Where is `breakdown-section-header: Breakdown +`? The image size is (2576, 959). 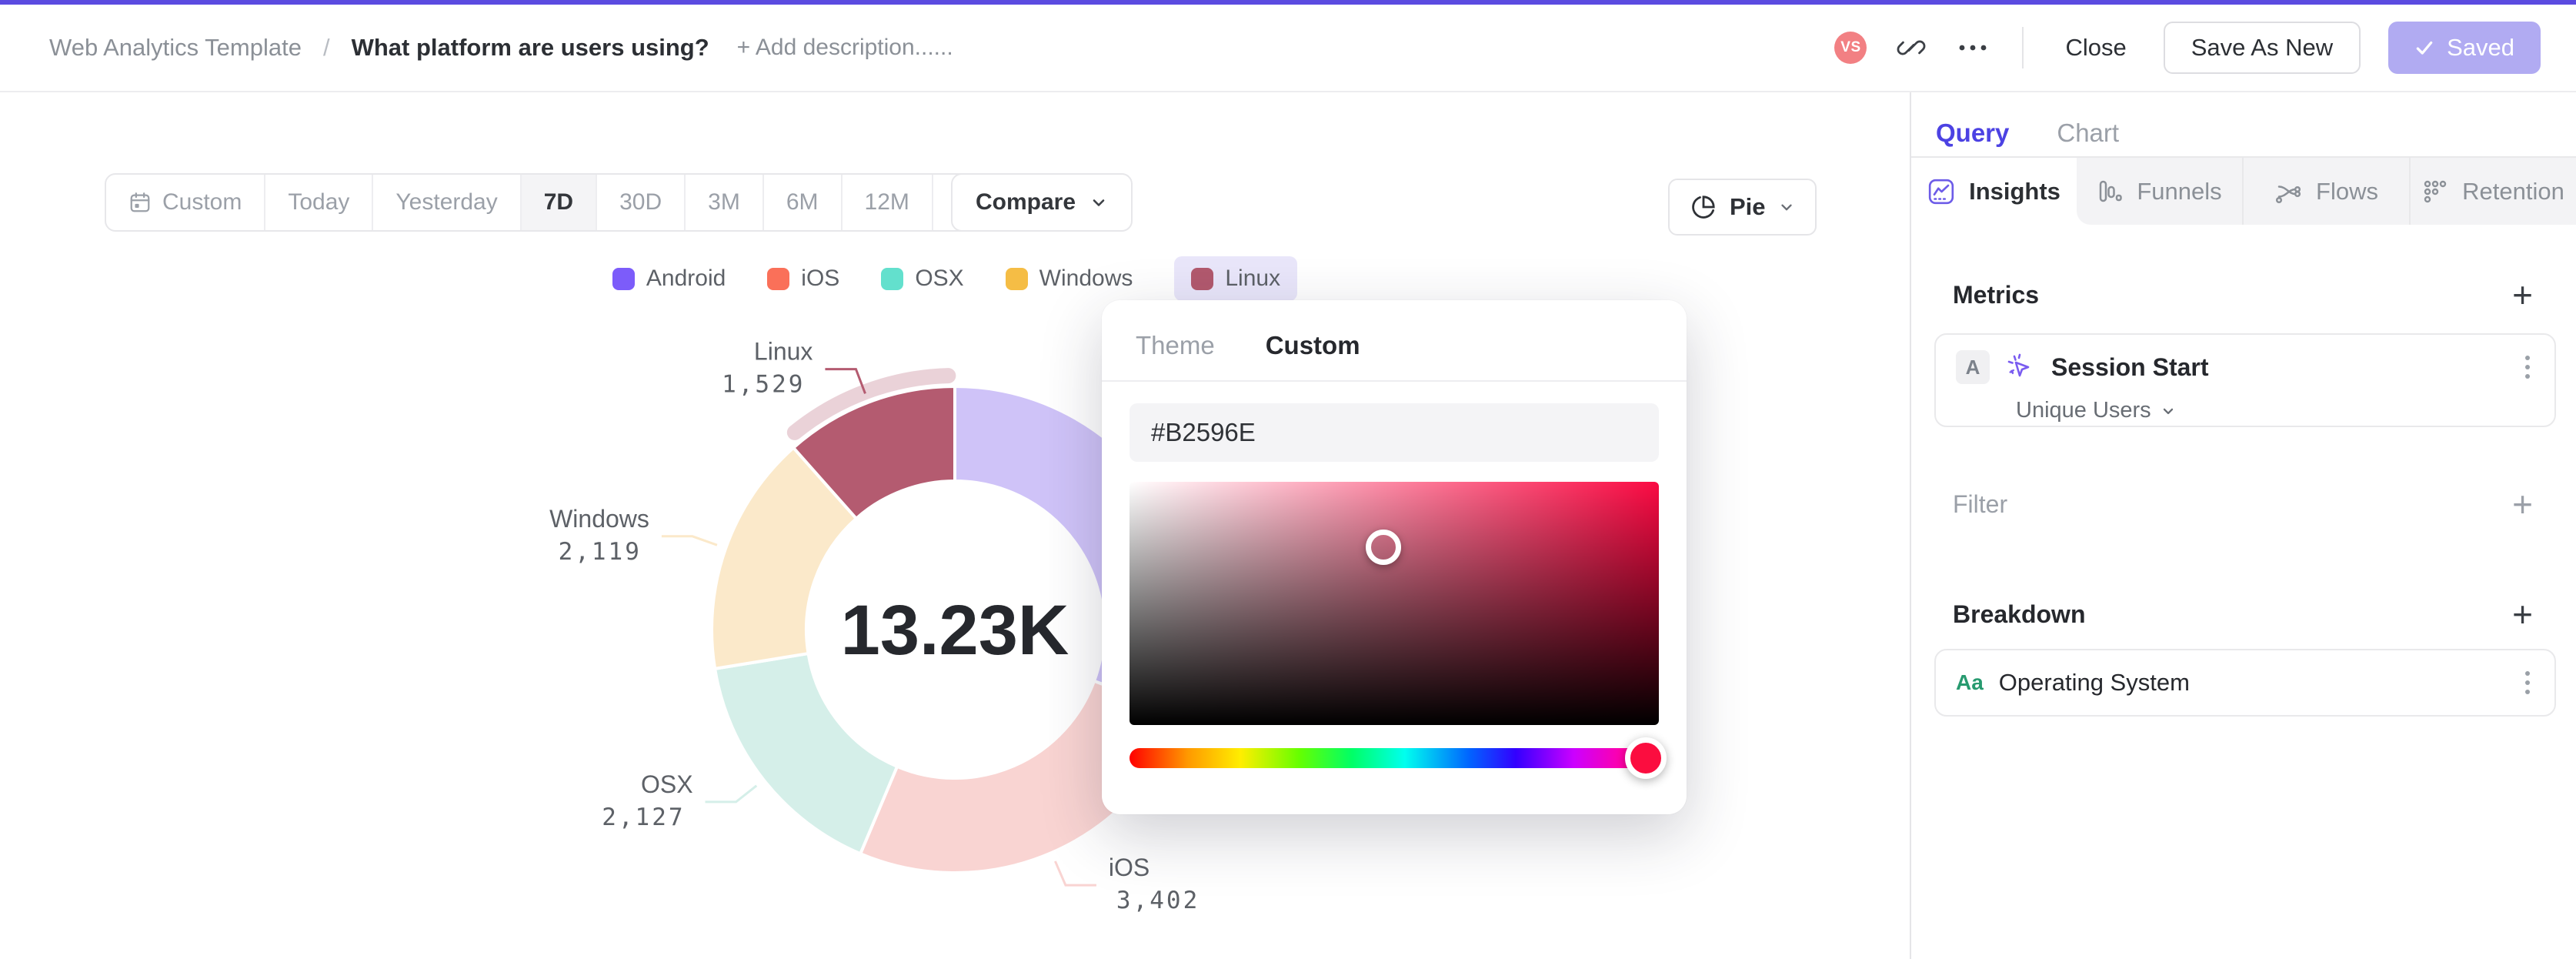
breakdown-section-header: Breakdown + is located at coordinates (2243, 614).